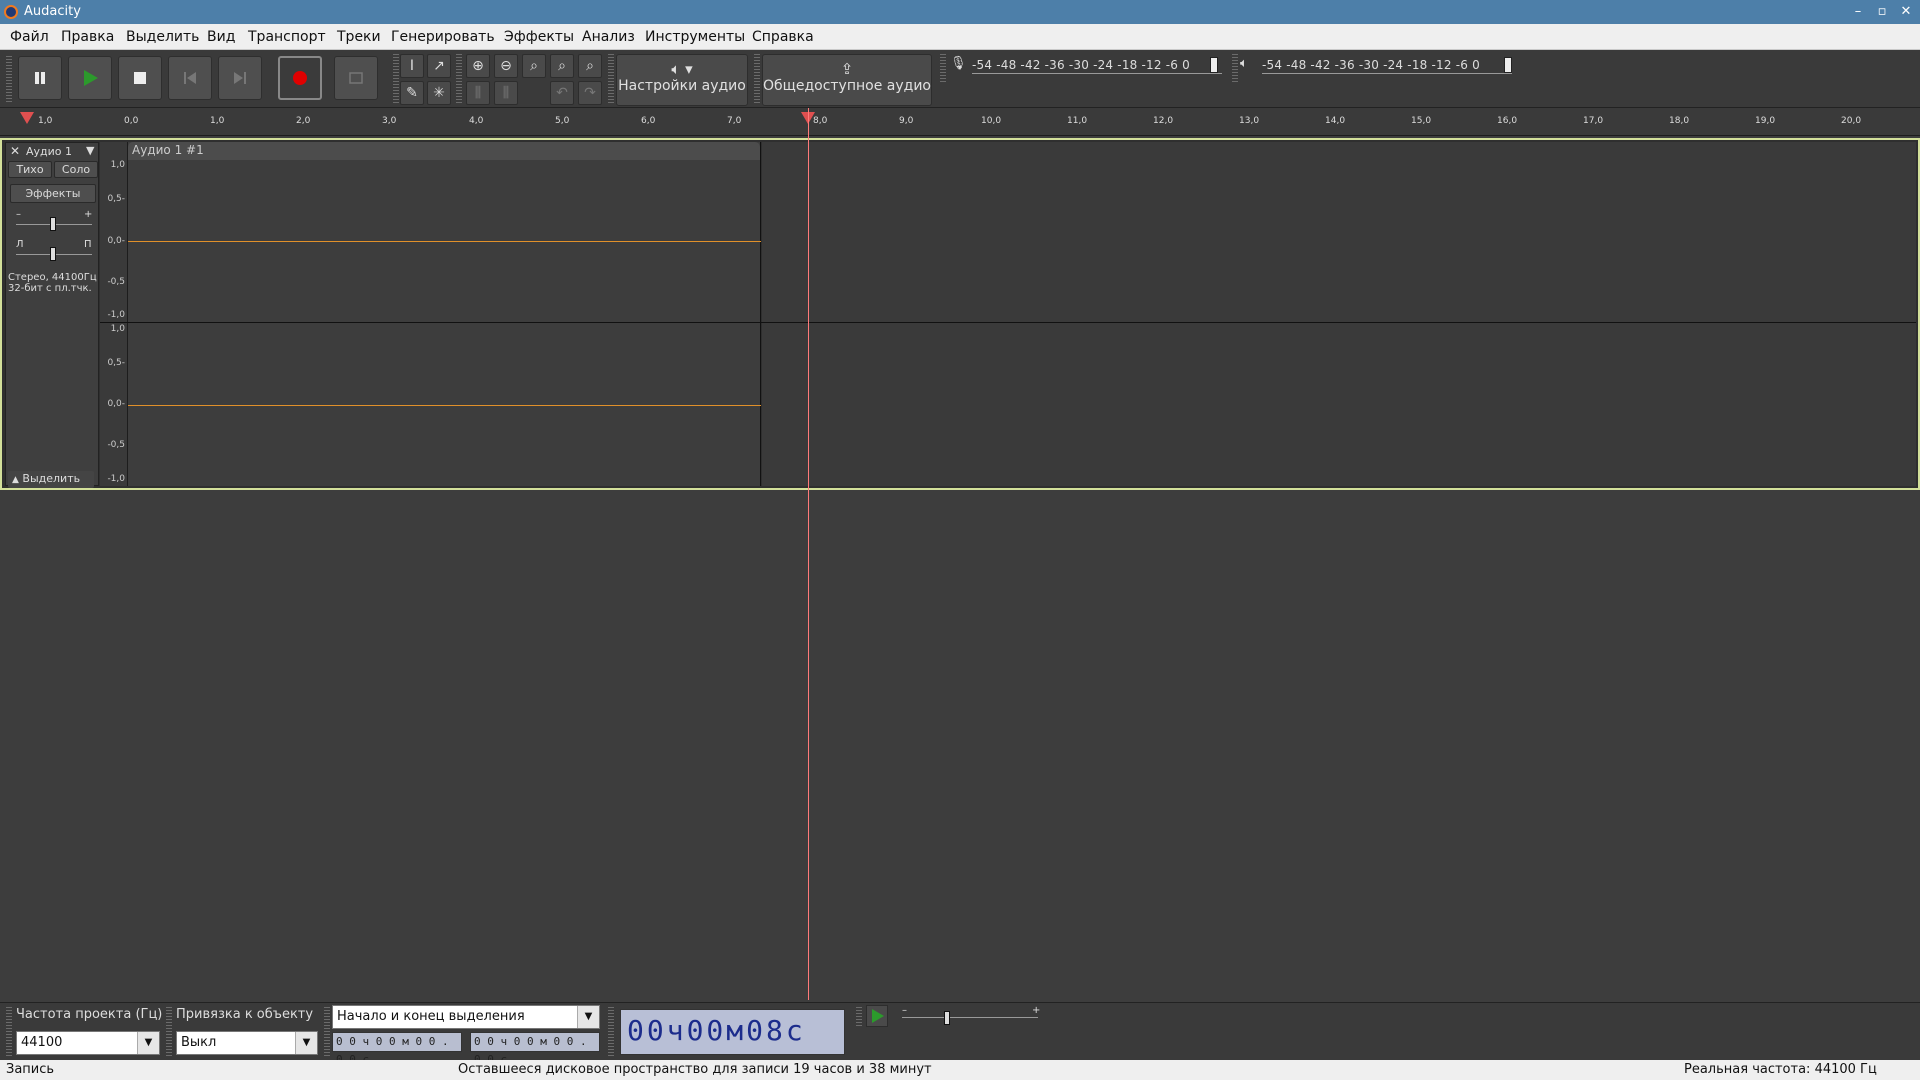 The width and height of the screenshot is (1920, 1080). Describe the element at coordinates (221, 37) in the screenshot. I see `menu-view: Вид` at that location.